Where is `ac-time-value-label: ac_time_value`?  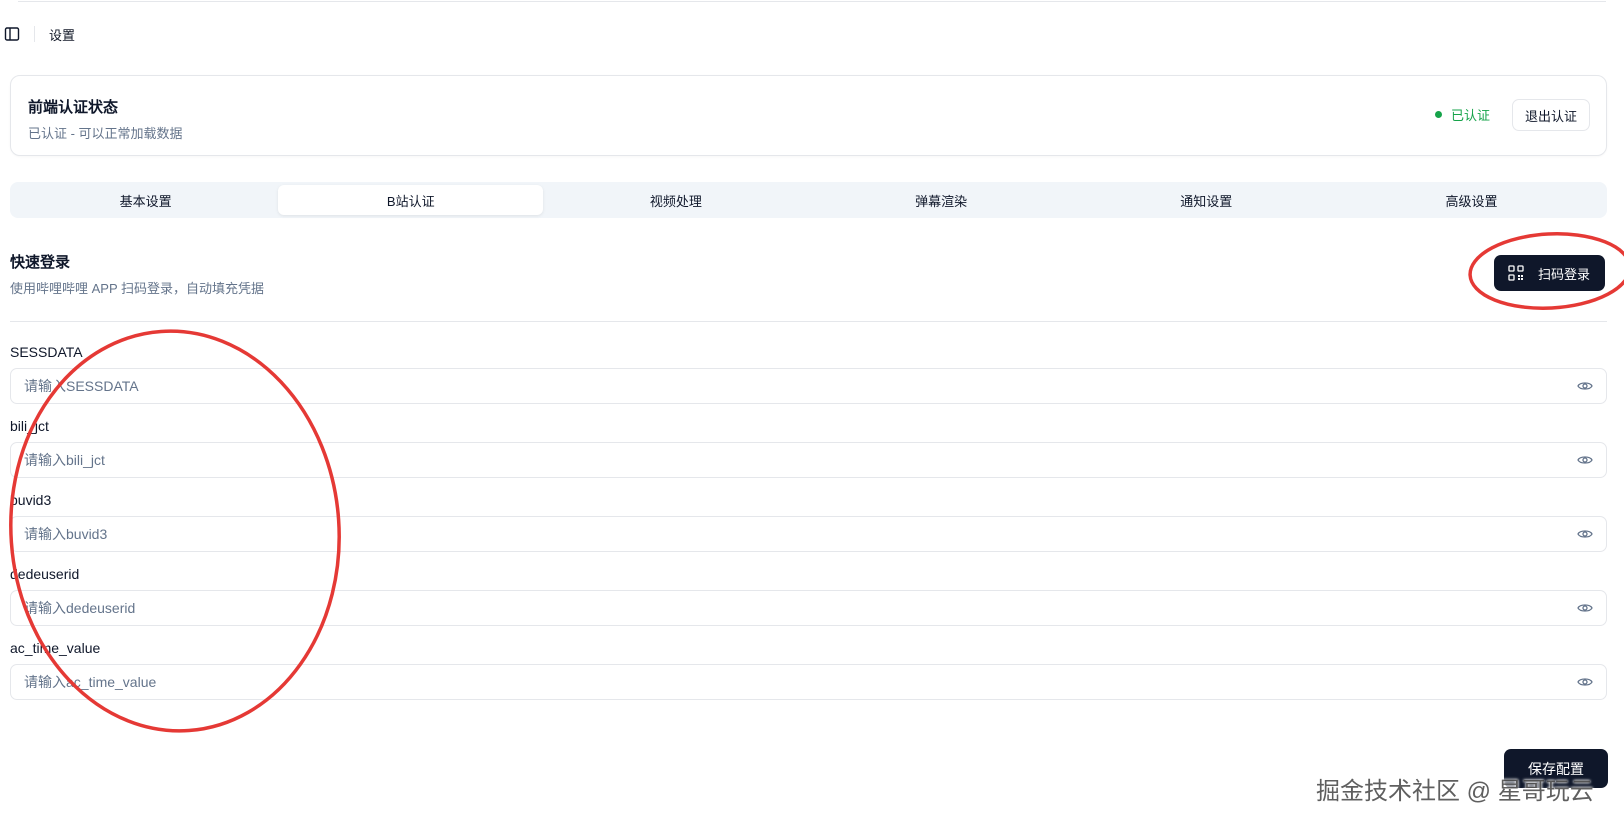 ac-time-value-label: ac_time_value is located at coordinates (55, 648).